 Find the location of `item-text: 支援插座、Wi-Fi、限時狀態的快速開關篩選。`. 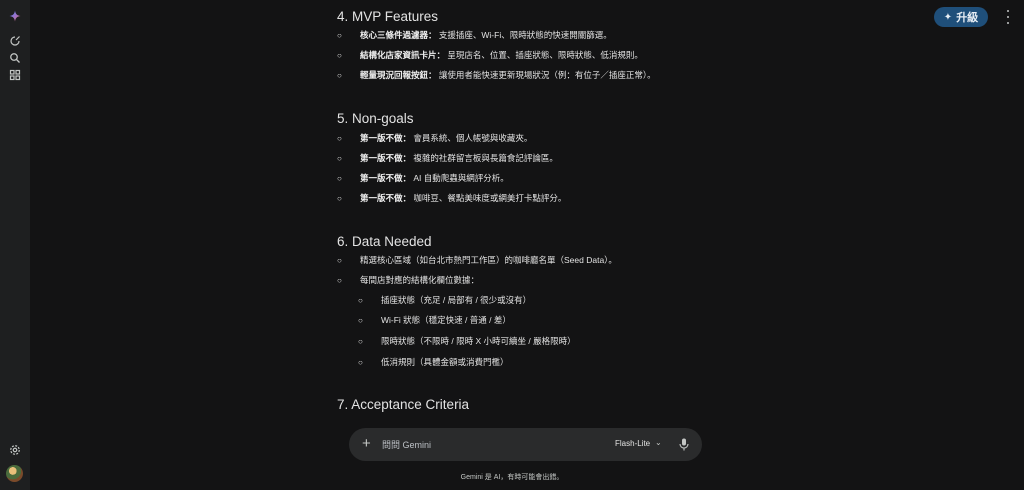

item-text: 支援插座、Wi-Fi、限時狀態的快速開關篩選。 is located at coordinates (525, 35).